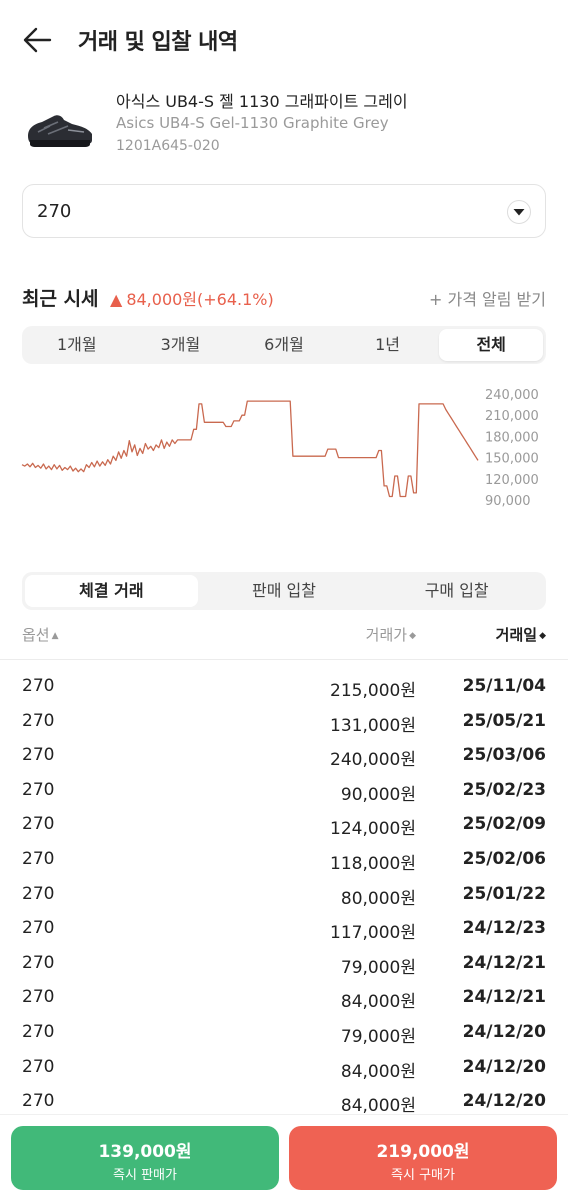 The height and width of the screenshot is (1200, 568). What do you see at coordinates (284, 1157) in the screenshot?
I see `bottom-action-bar: 139,000원 즉시 판매가 219,000원 즉시 구매가` at bounding box center [284, 1157].